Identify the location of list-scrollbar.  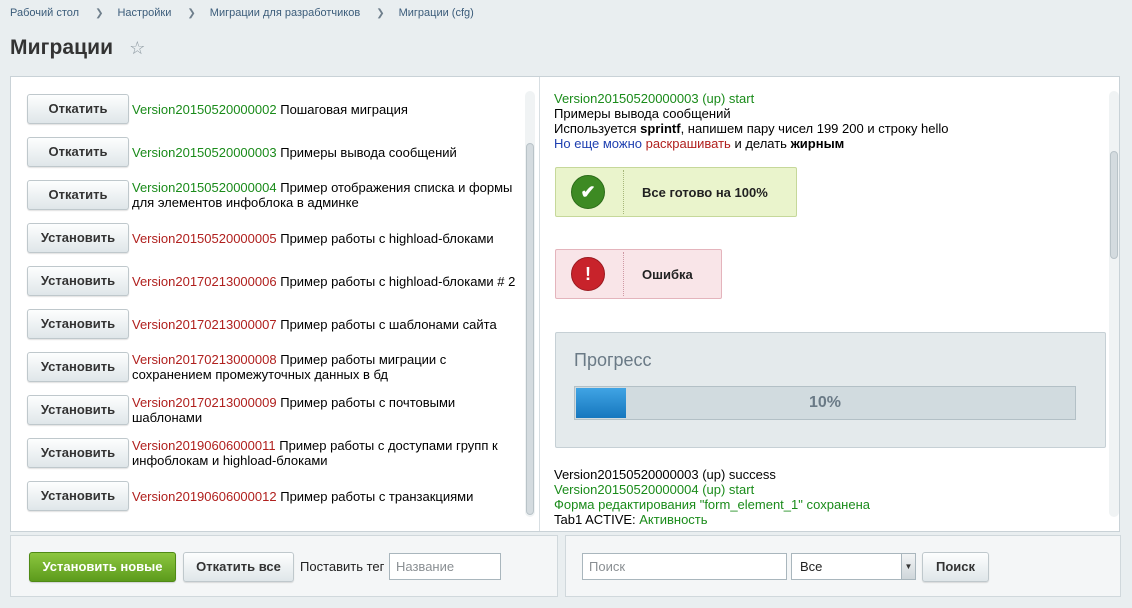
(530, 304).